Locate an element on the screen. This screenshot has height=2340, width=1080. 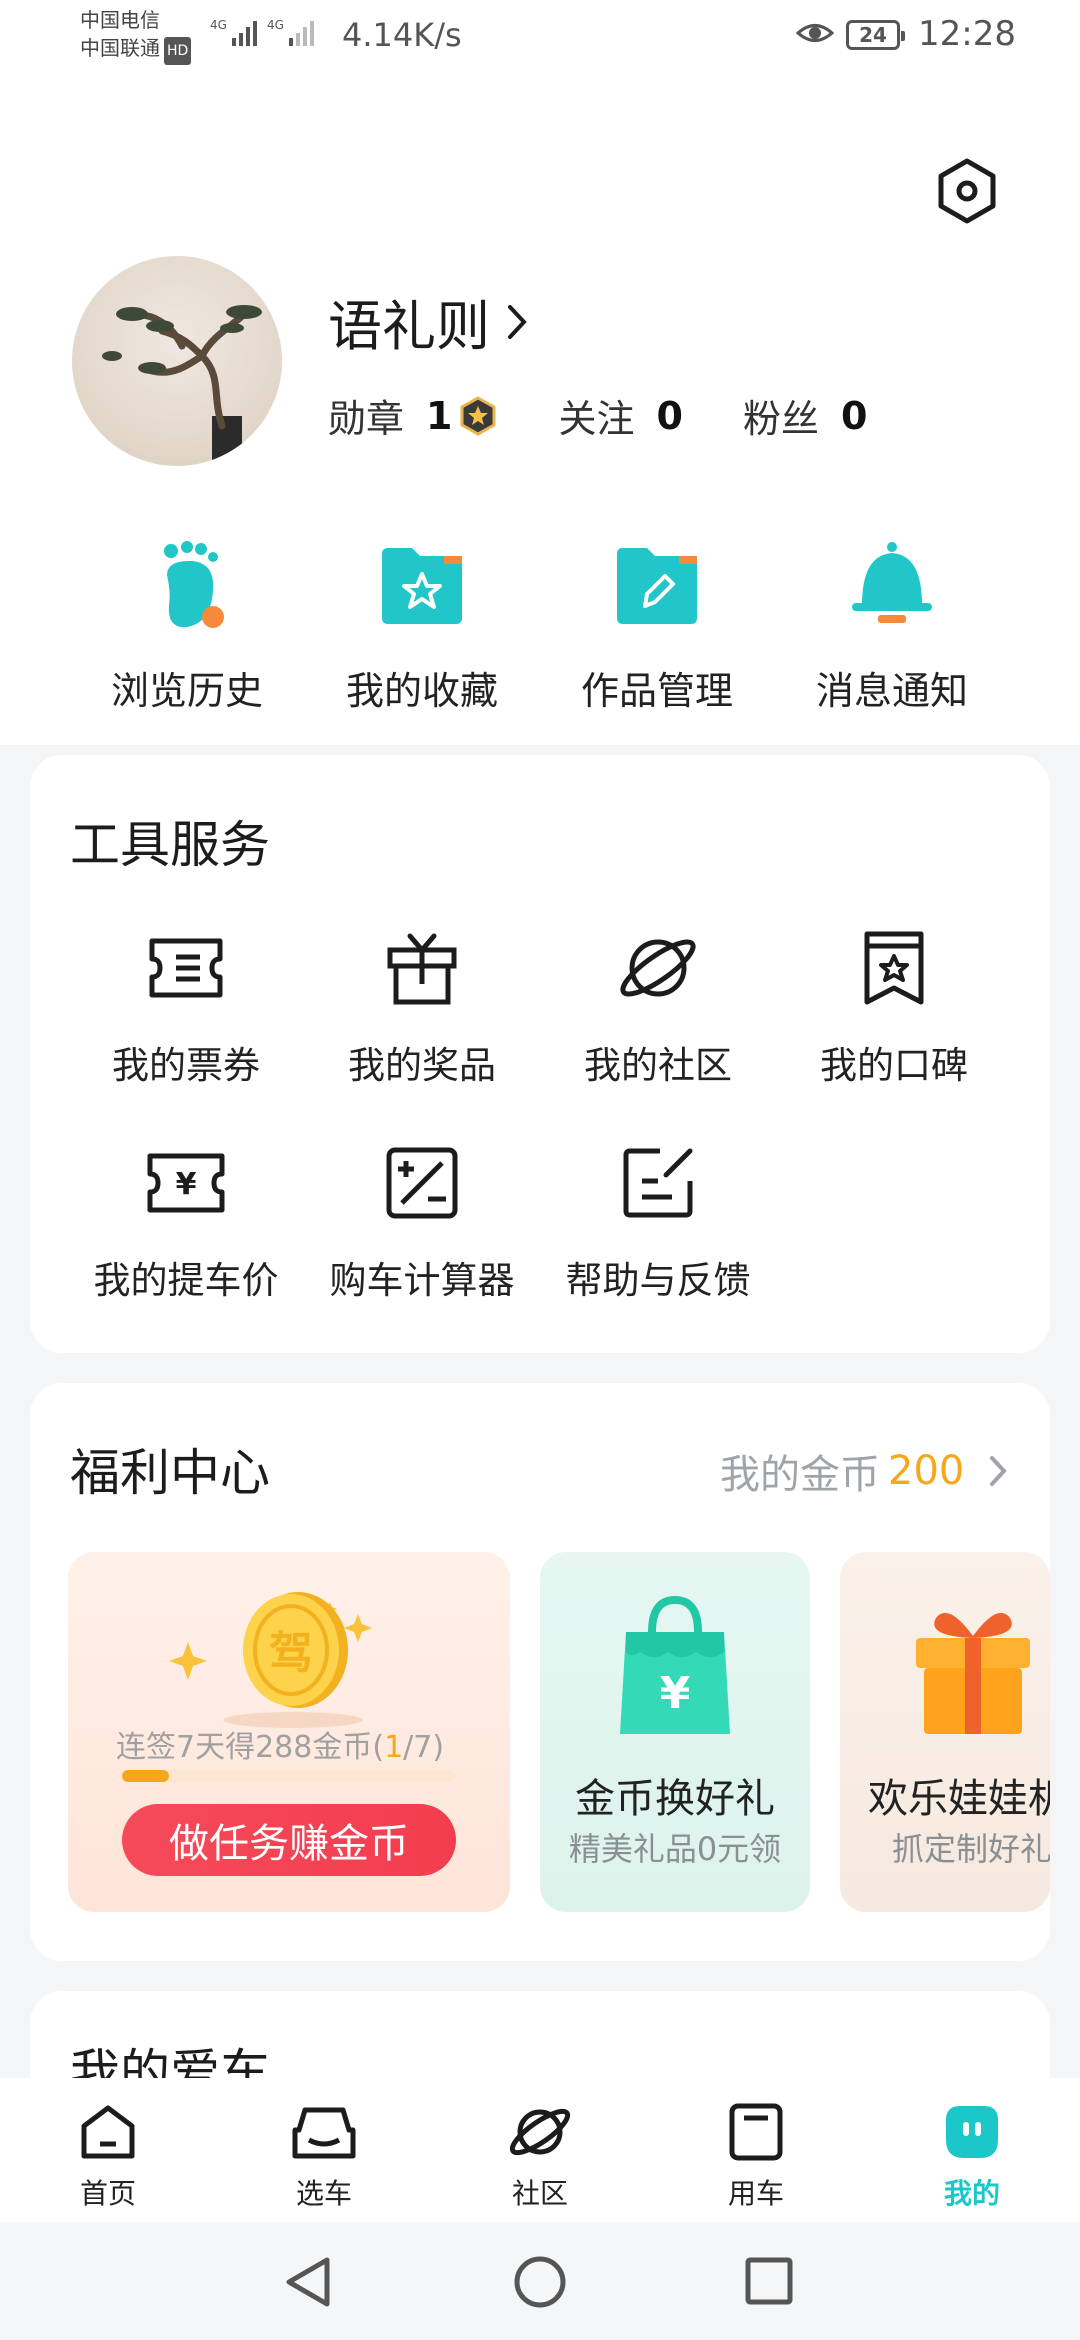
tool-prizes: 我的奖品 is located at coordinates (422, 1006).